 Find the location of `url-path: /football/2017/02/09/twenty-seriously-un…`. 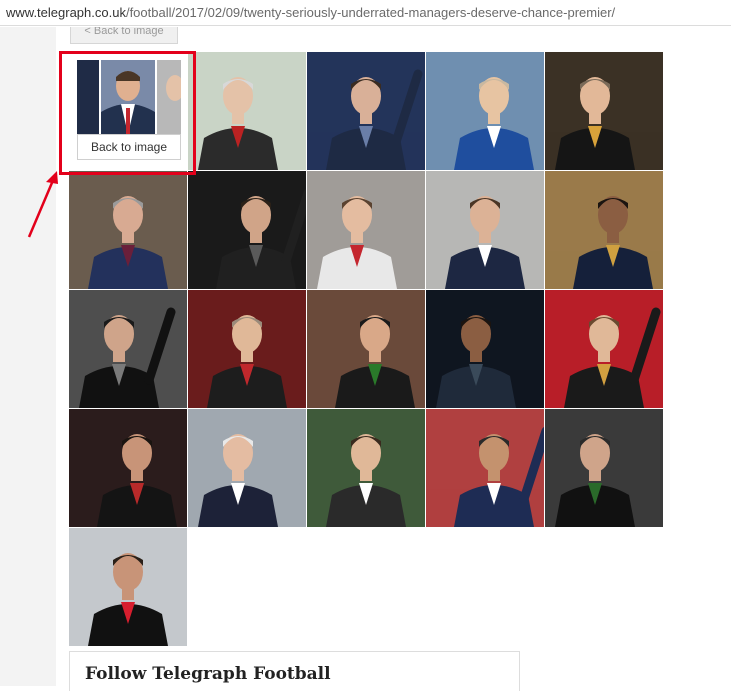

url-path: /football/2017/02/09/twenty-seriously-un… is located at coordinates (370, 12).